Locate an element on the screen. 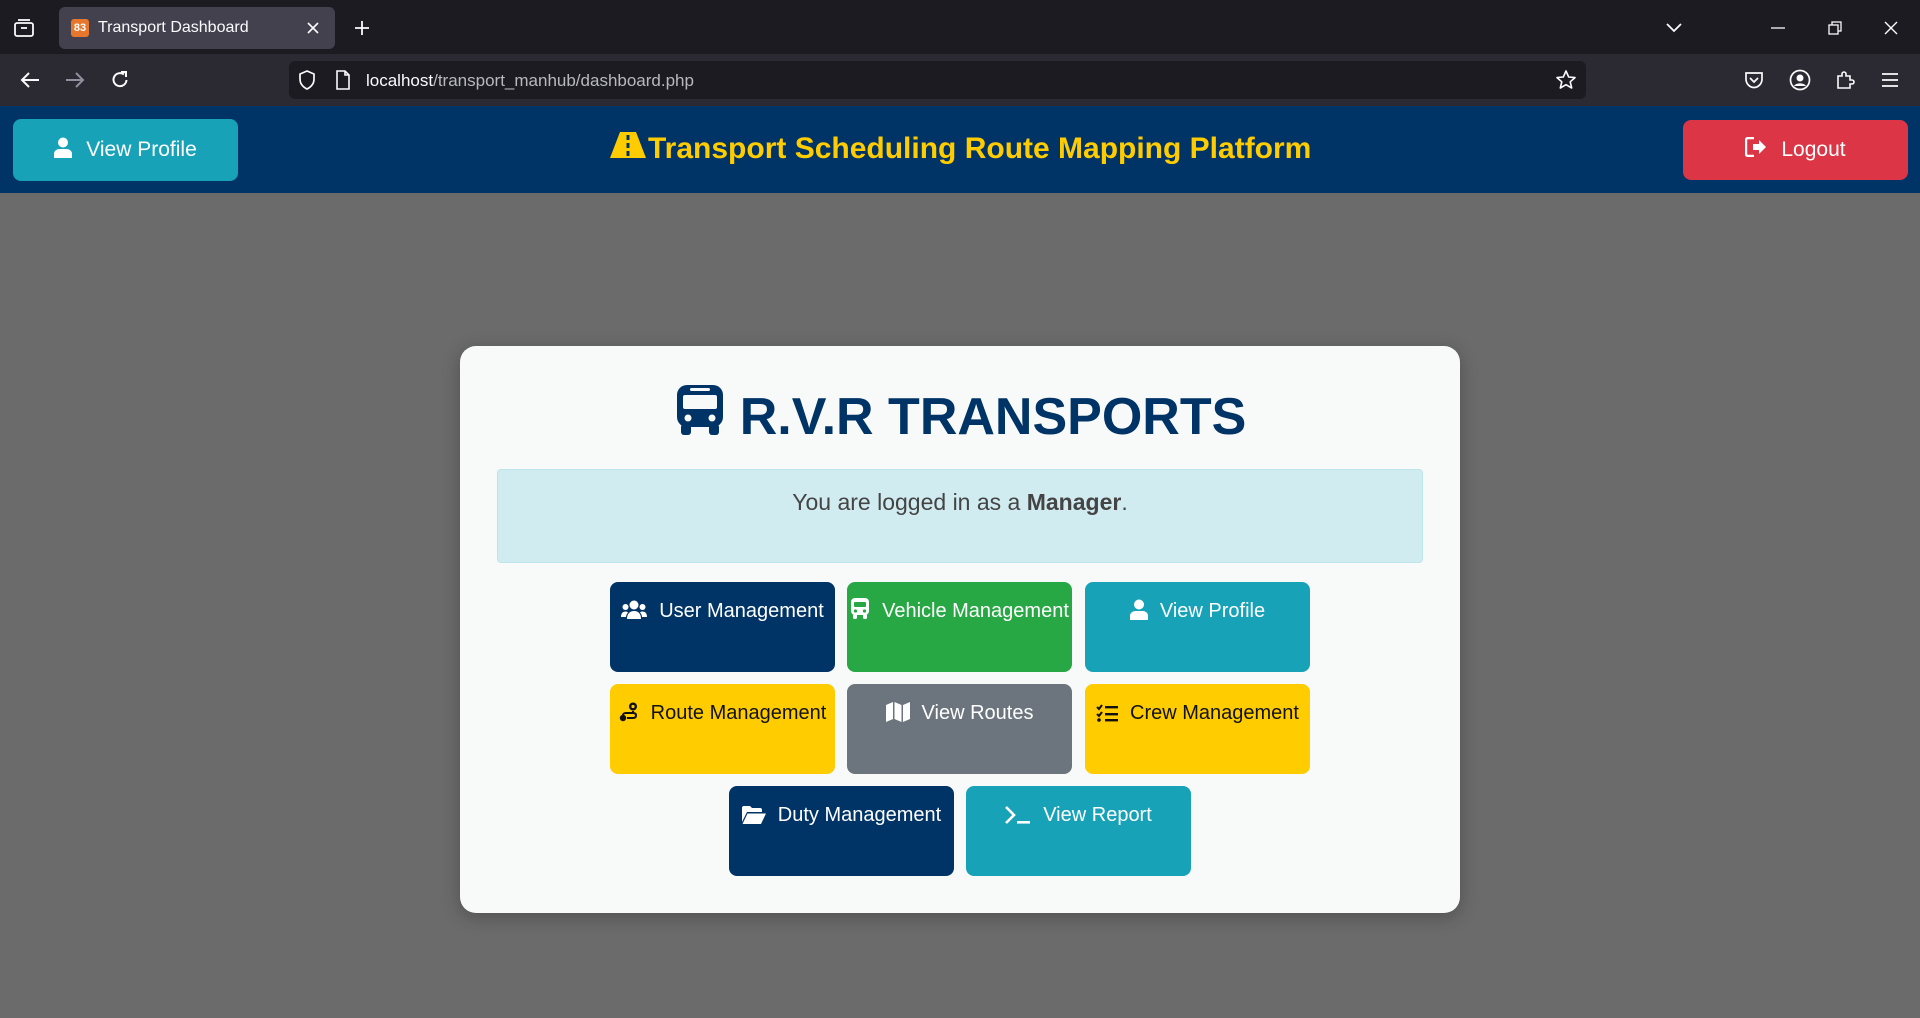 Image resolution: width=1920 pixels, height=1018 pixels. folder-open-icon is located at coordinates (753, 815).